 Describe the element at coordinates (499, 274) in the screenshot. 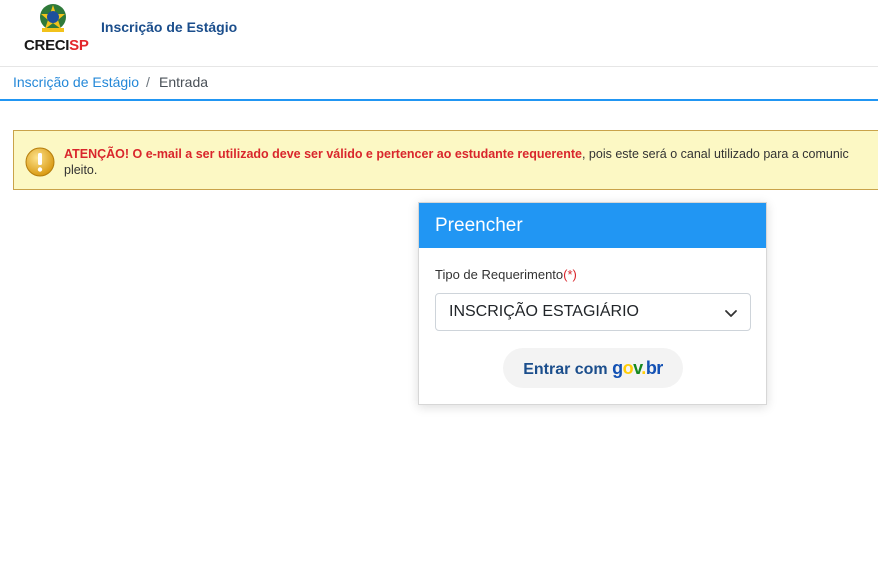

I see `request-type-label-text: Tipo de Requerimento` at that location.